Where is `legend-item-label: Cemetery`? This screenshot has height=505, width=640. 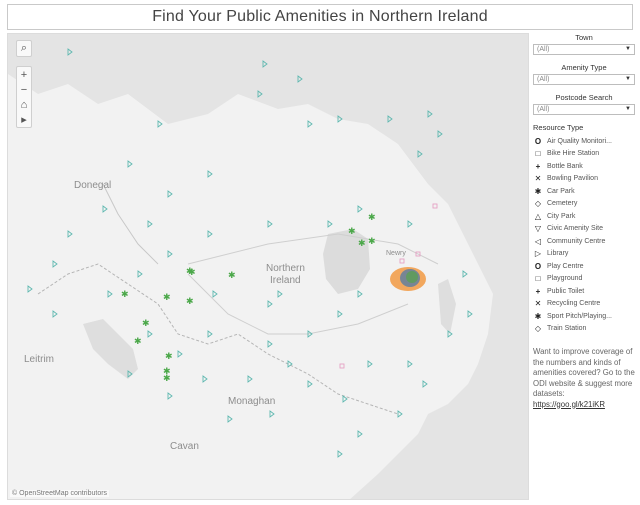
legend-item-label: Cemetery is located at coordinates (562, 204).